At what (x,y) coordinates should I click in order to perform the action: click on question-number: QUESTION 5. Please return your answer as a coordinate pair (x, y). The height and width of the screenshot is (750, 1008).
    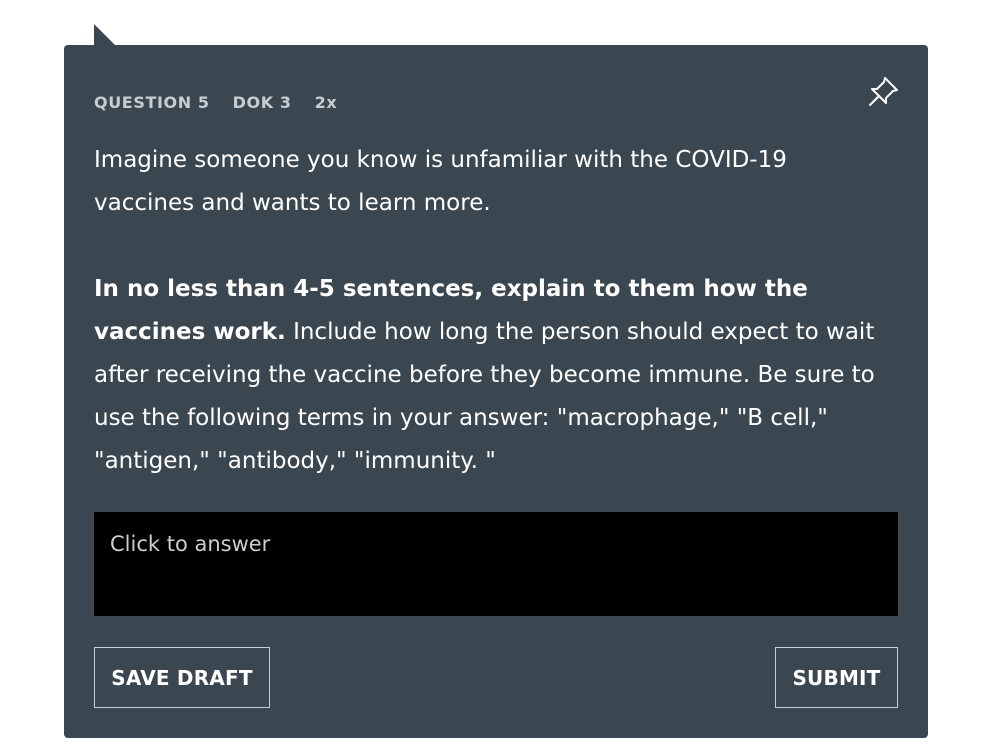
    Looking at the image, I should click on (152, 102).